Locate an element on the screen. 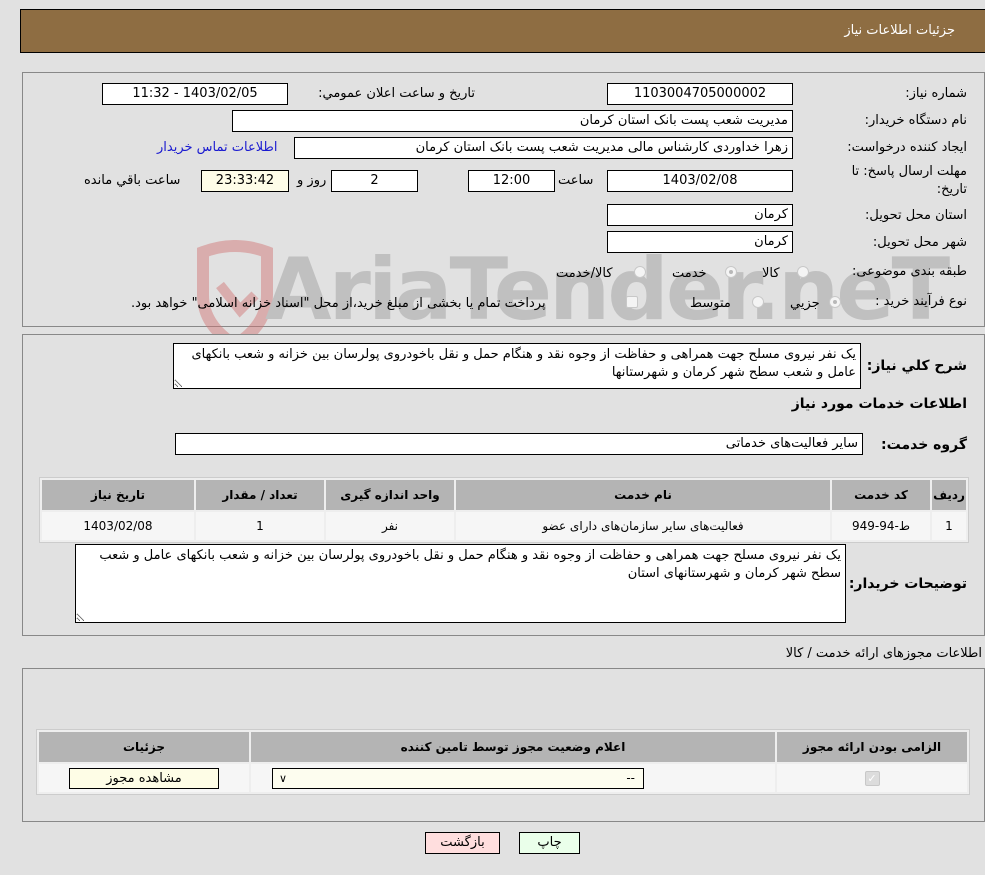  remaining-days-field: 2 is located at coordinates (374, 181).